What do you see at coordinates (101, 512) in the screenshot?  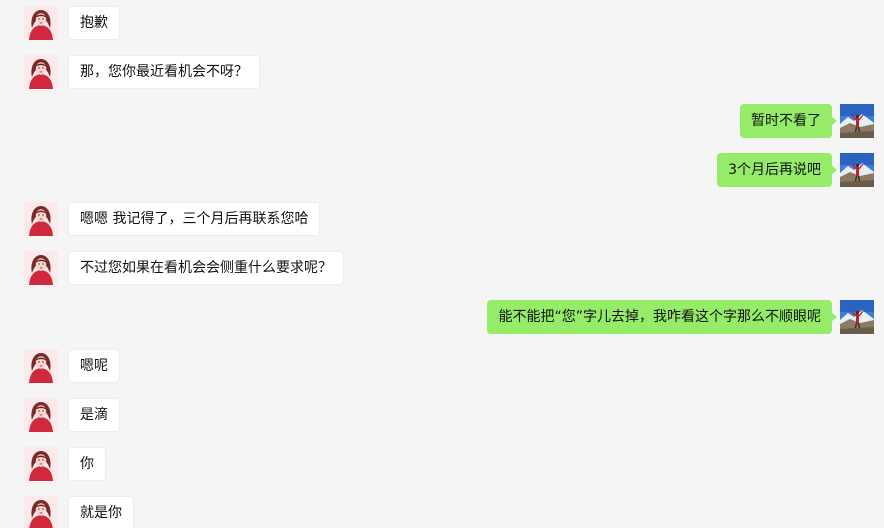 I see `message-bubble-incoming: 就是你` at bounding box center [101, 512].